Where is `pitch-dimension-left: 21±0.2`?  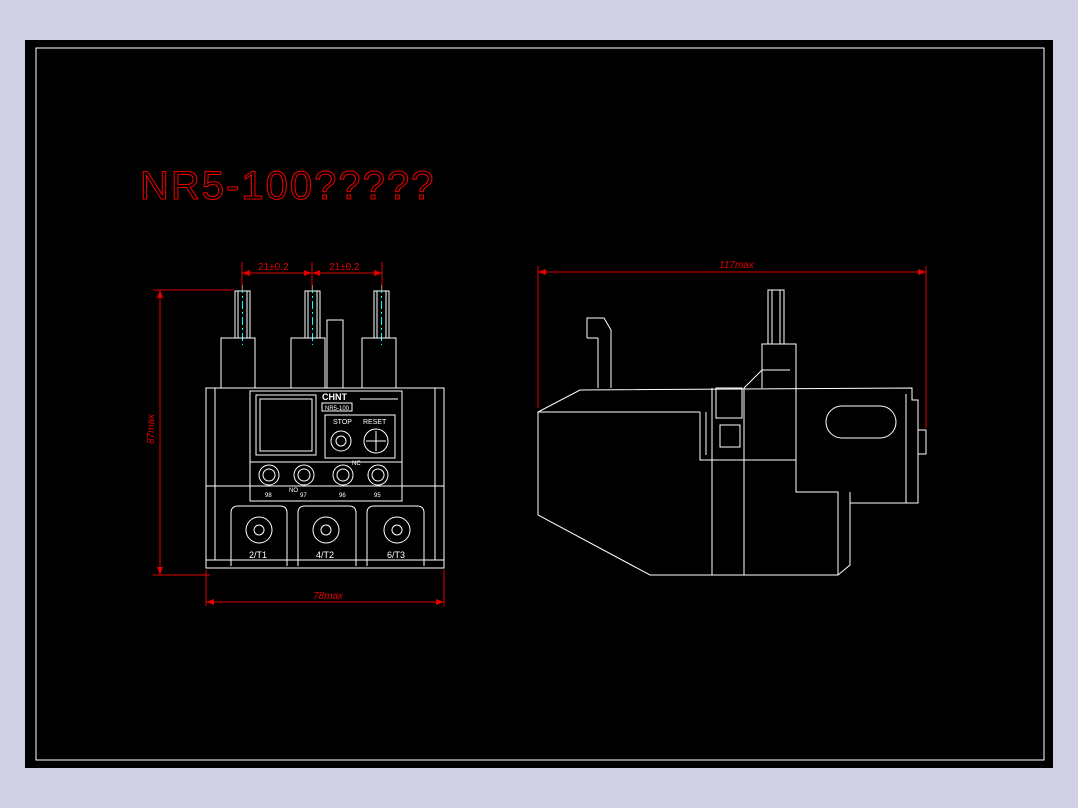 pitch-dimension-left: 21±0.2 is located at coordinates (273, 267).